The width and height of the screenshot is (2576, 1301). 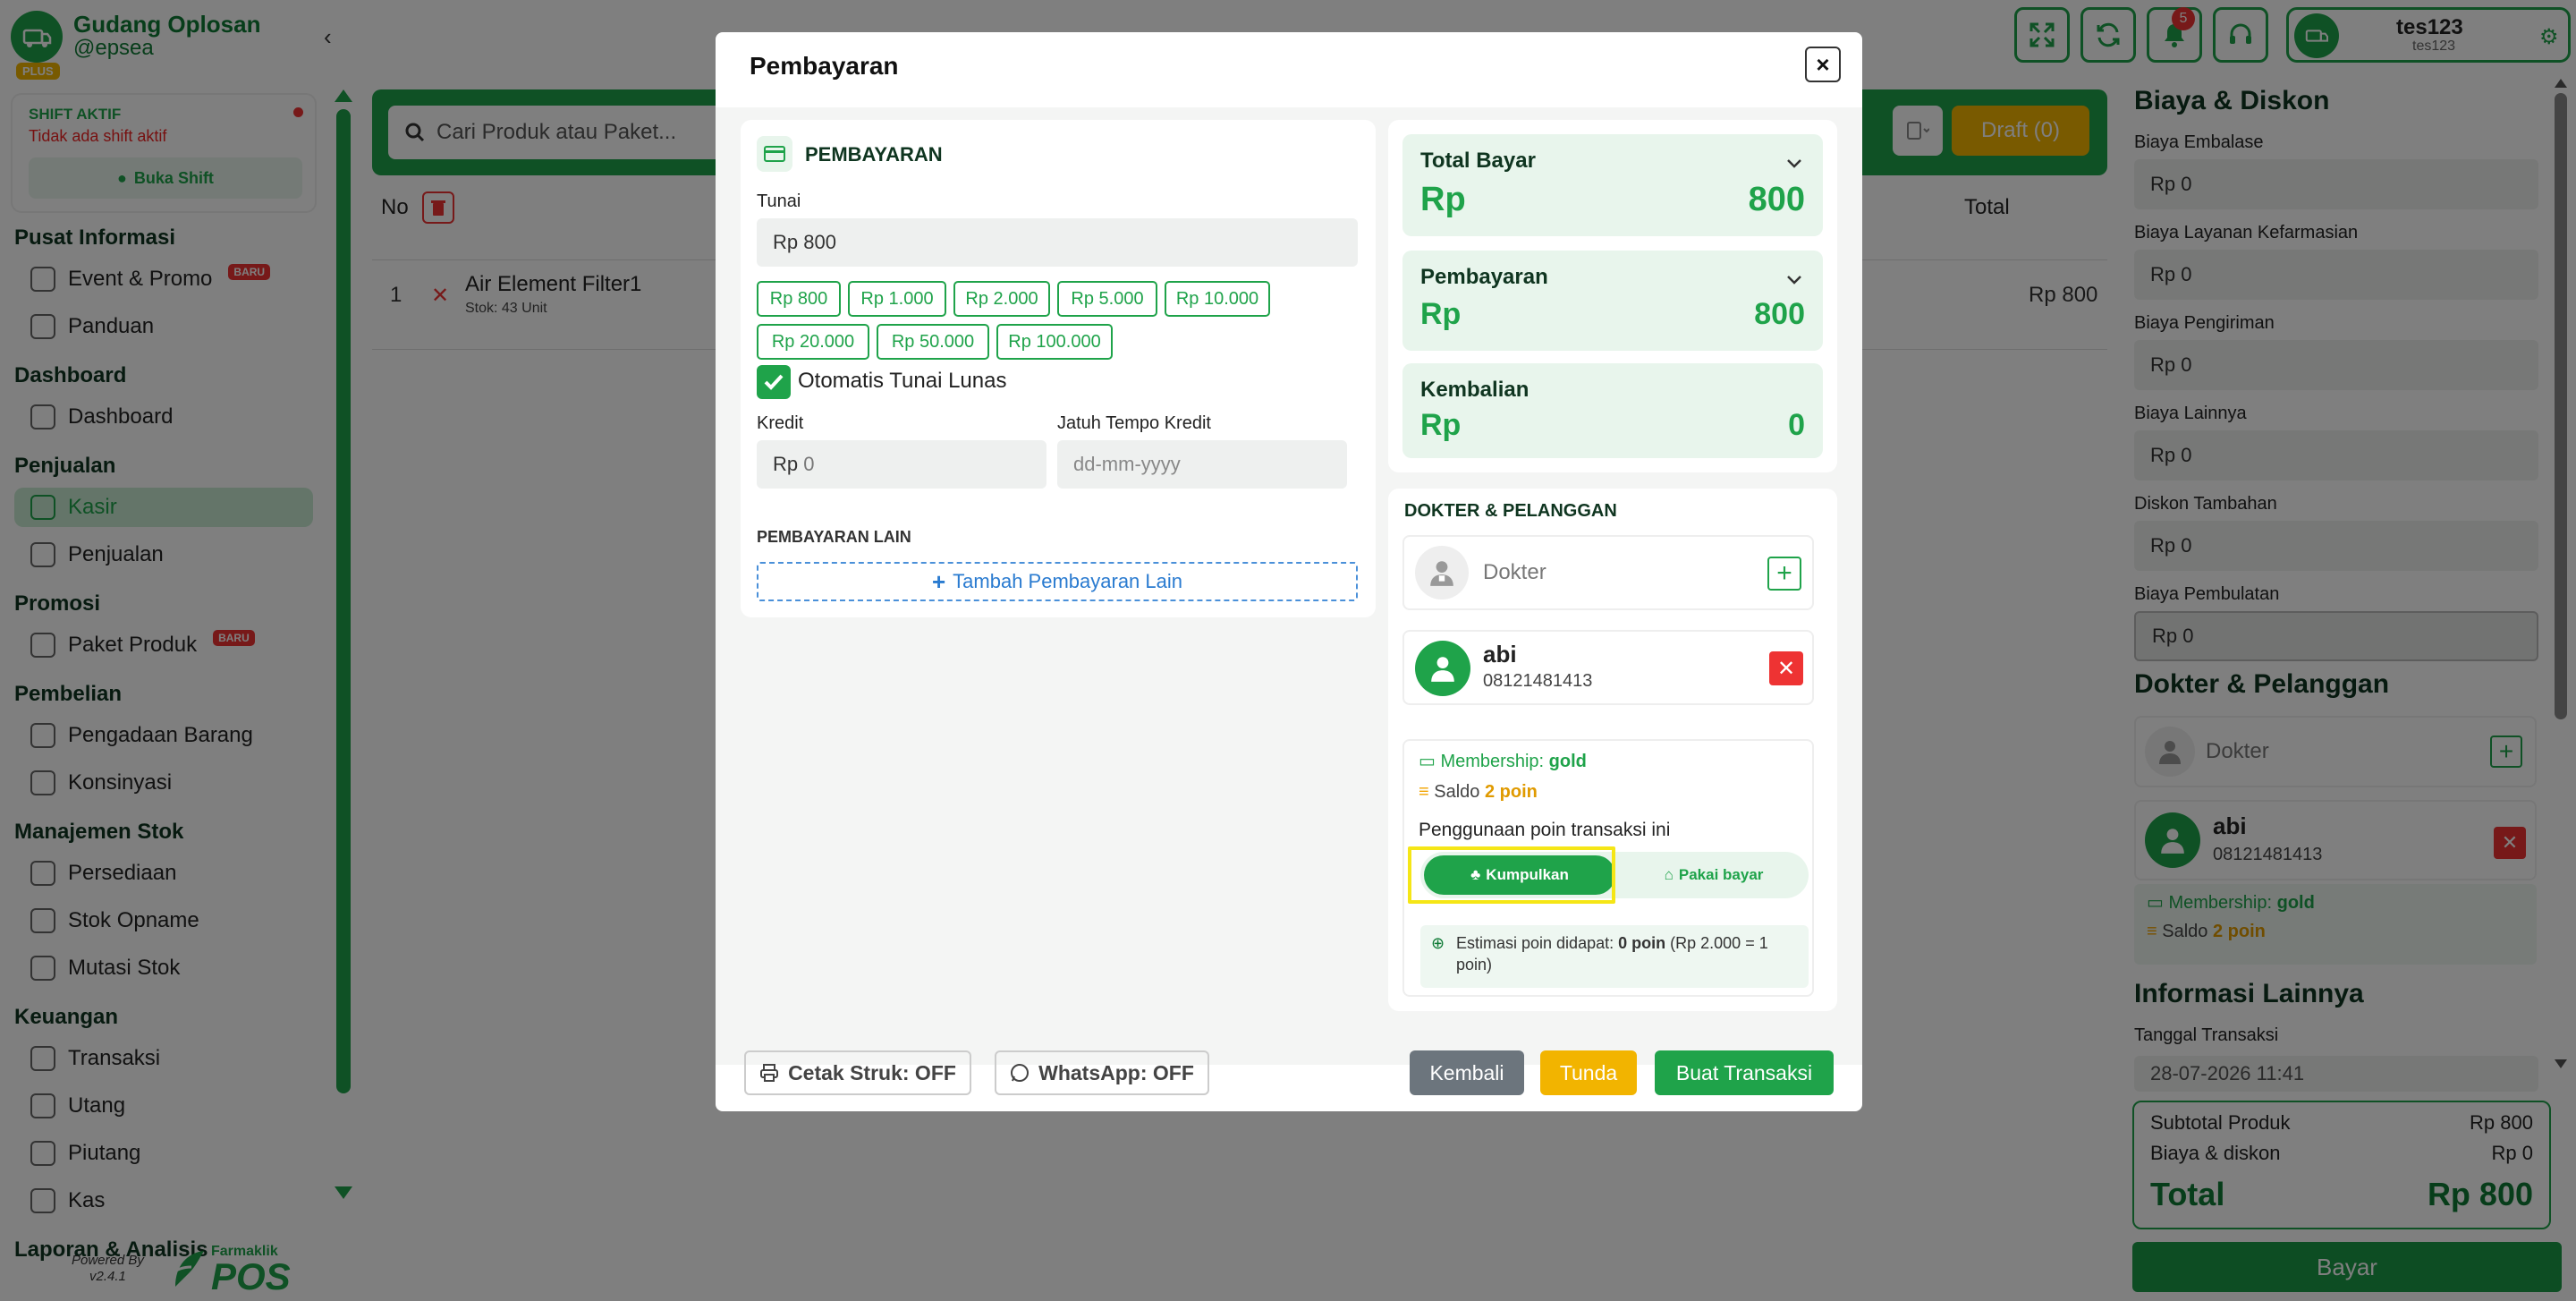 I want to click on quick-amount-chip: Rp 1.000, so click(x=897, y=299).